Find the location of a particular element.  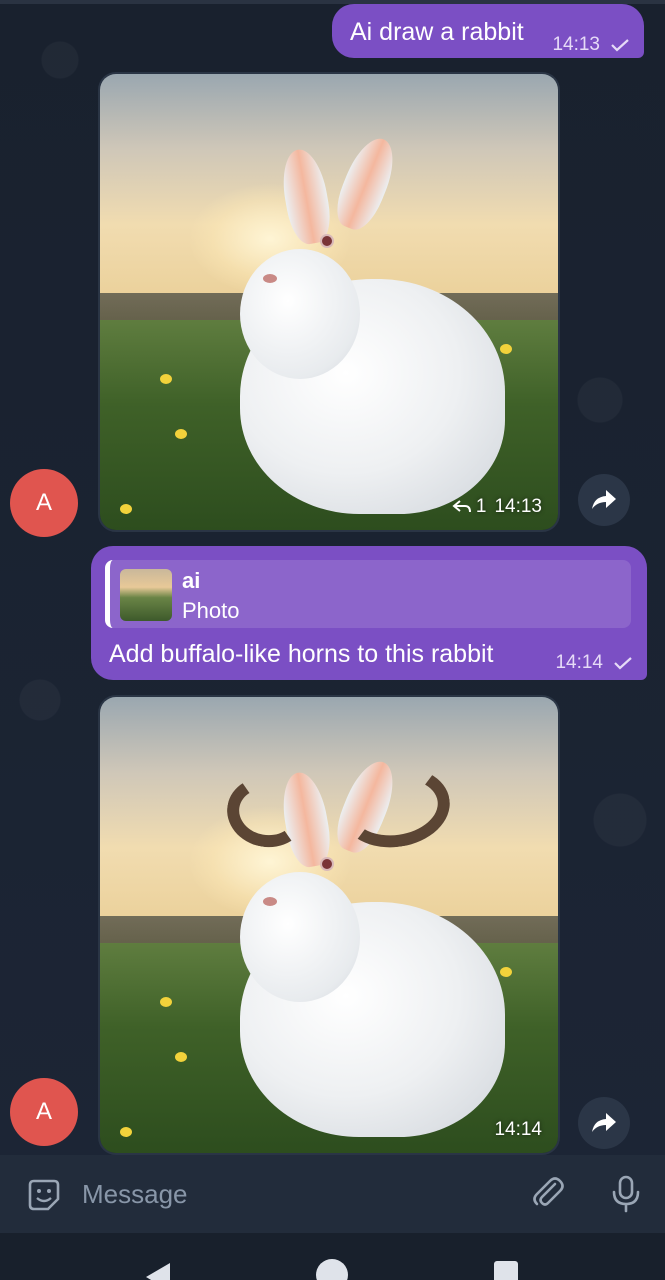

reply-icon is located at coordinates (461, 506).